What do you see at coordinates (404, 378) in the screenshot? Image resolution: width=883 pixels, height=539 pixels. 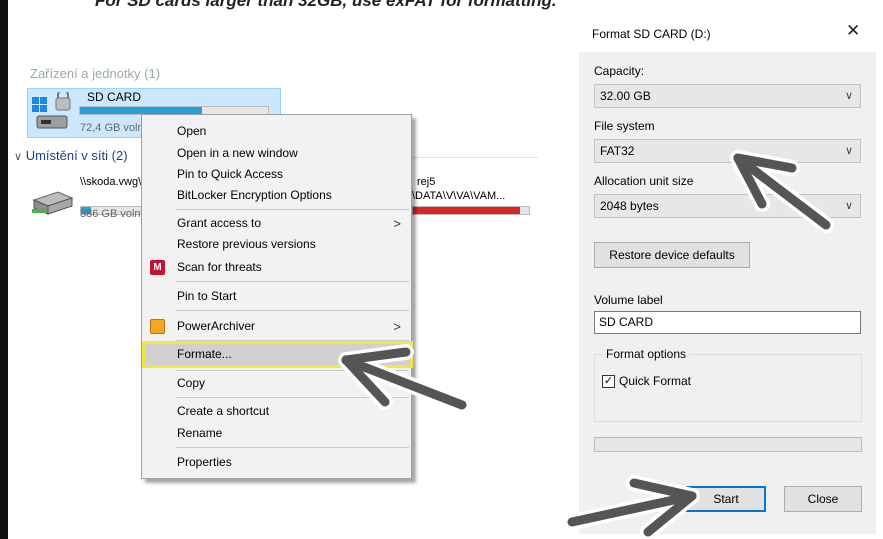 I see `arrow-to-format` at bounding box center [404, 378].